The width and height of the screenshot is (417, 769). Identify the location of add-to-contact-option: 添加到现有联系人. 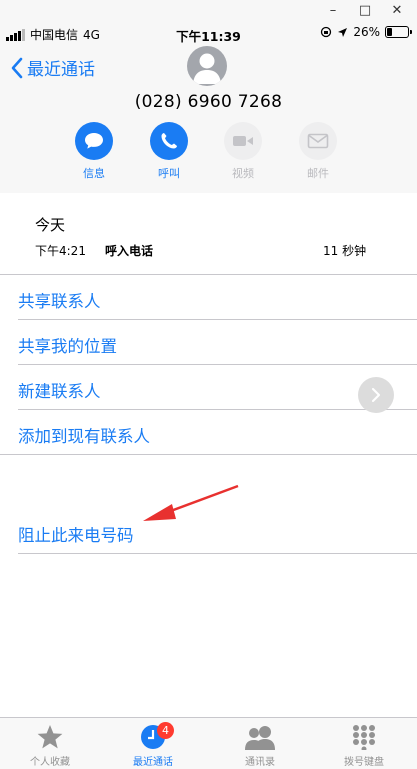
(84, 435).